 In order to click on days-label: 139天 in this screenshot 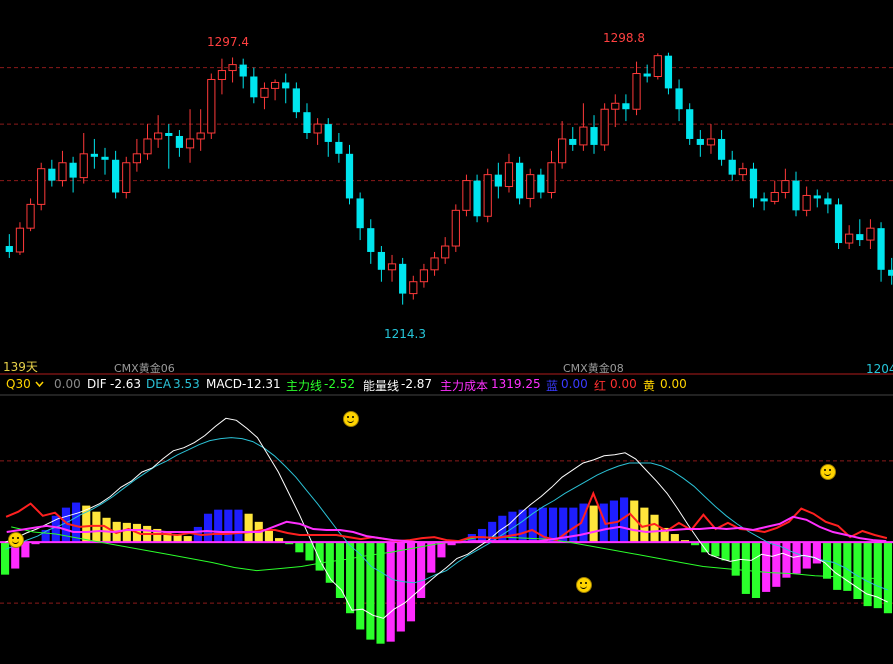, I will do `click(20, 367)`.